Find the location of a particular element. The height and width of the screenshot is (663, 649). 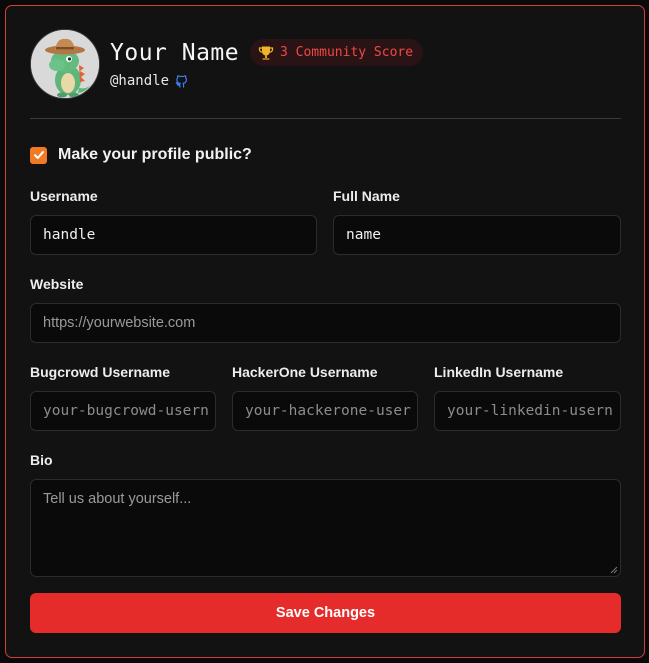

full-name-value: name is located at coordinates (363, 235).